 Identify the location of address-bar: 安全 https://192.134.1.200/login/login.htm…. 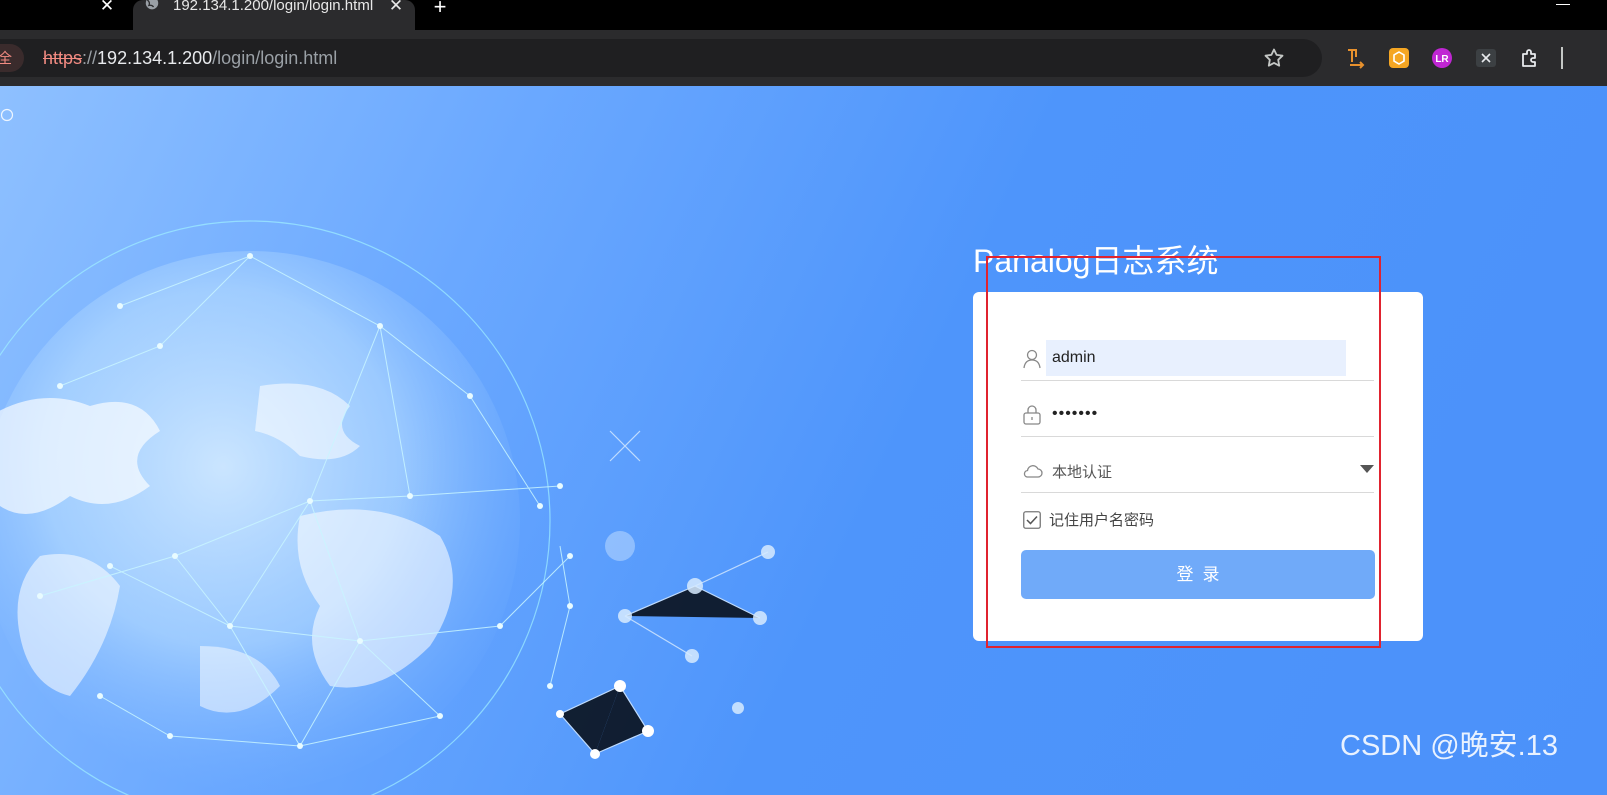
(661, 58).